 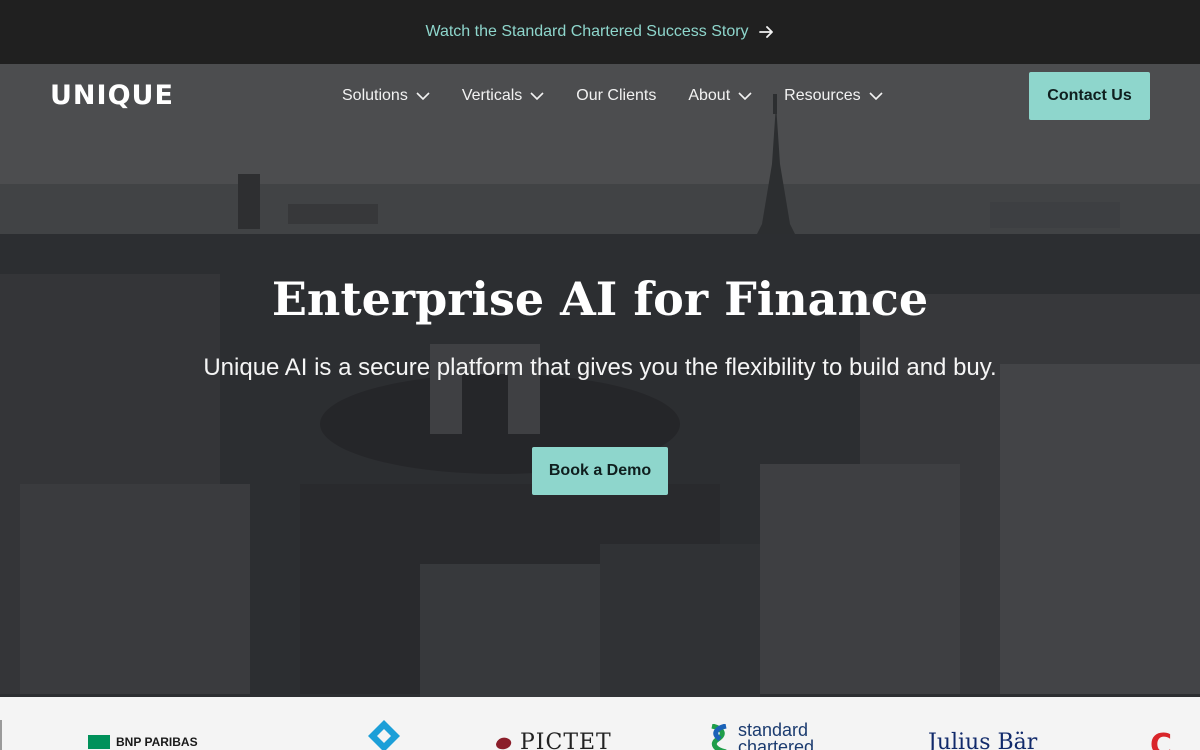 I want to click on nav-item-resources: Resources, so click(x=833, y=96).